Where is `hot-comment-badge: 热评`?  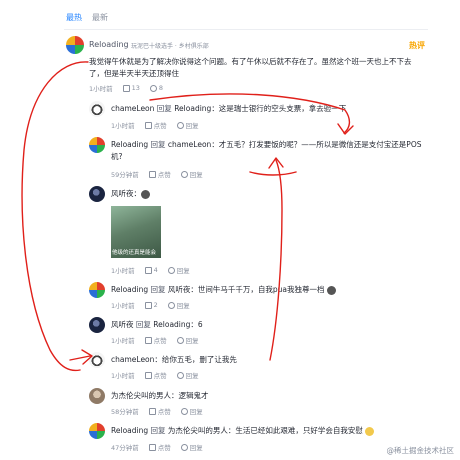 hot-comment-badge: 热评 is located at coordinates (417, 45).